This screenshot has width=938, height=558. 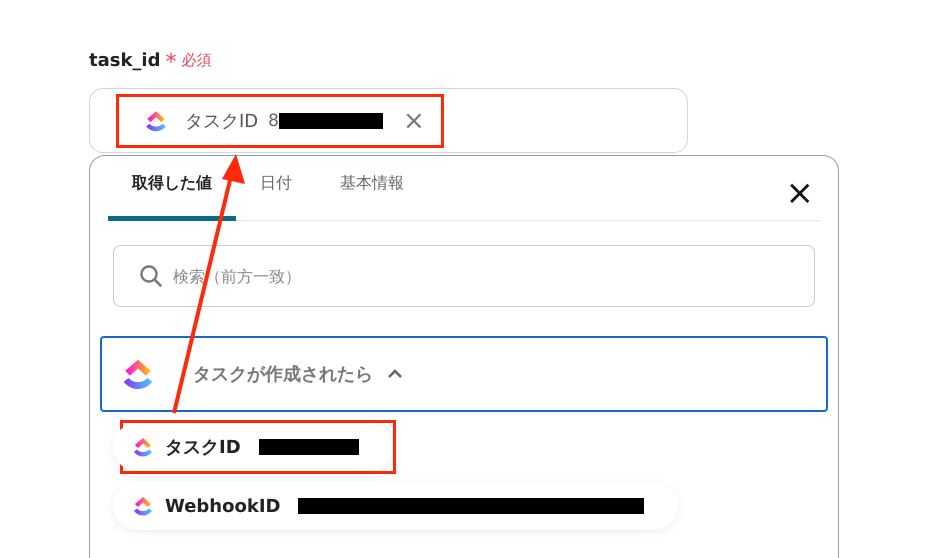 I want to click on required-mark: *, so click(x=171, y=61).